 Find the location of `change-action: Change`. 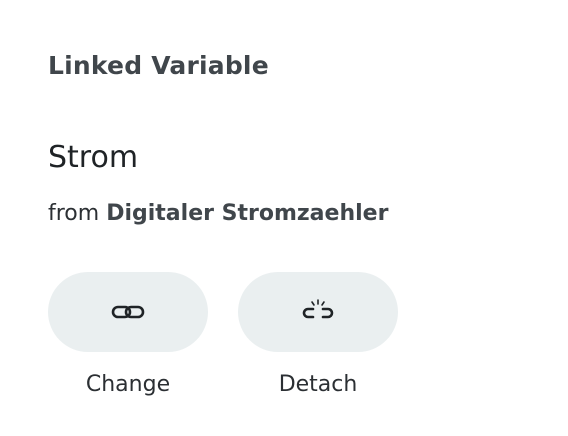

change-action: Change is located at coordinates (128, 334).